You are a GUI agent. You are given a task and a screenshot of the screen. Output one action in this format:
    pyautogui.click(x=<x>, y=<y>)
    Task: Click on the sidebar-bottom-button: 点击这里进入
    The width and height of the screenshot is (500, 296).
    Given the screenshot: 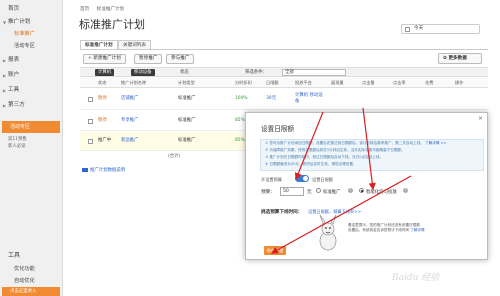 What is the action you would take?
    pyautogui.click(x=31, y=291)
    